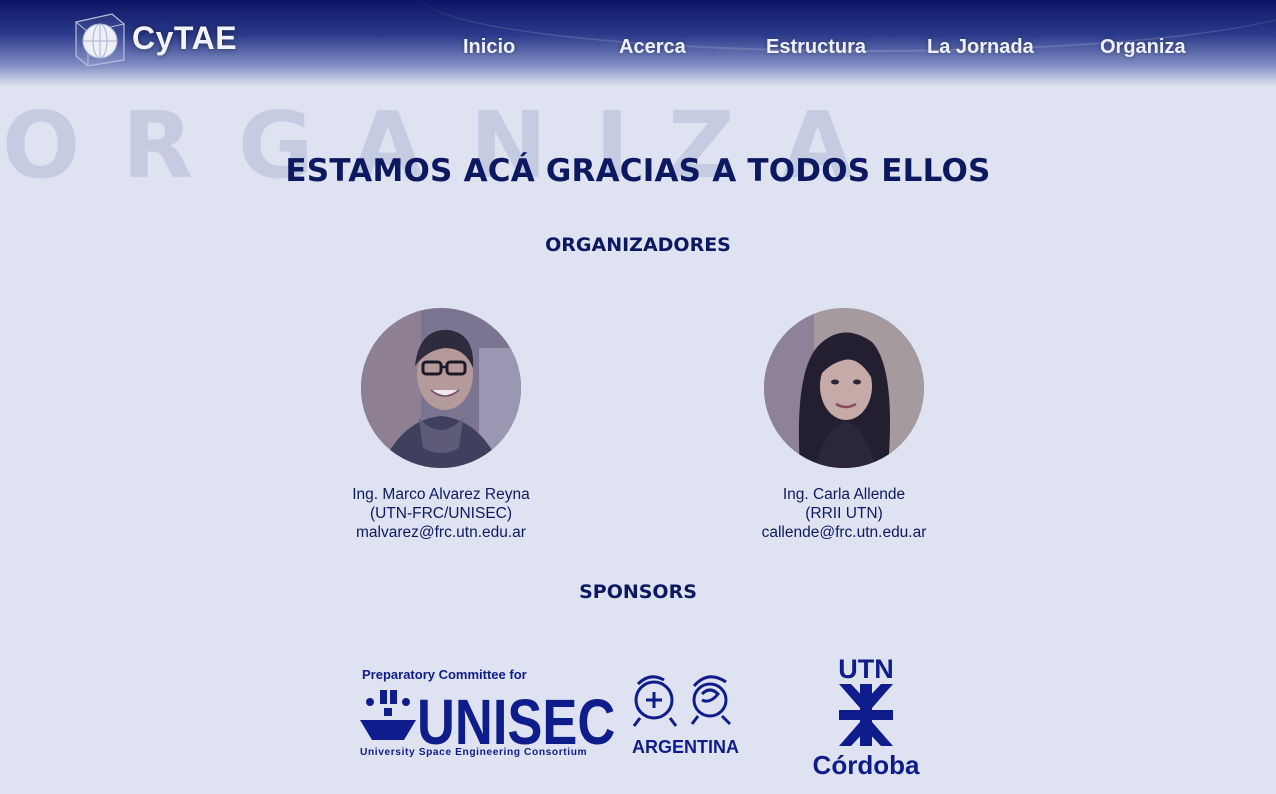 This screenshot has width=1276, height=794. What do you see at coordinates (489, 47) in the screenshot?
I see `nav-inicio: Inicio` at bounding box center [489, 47].